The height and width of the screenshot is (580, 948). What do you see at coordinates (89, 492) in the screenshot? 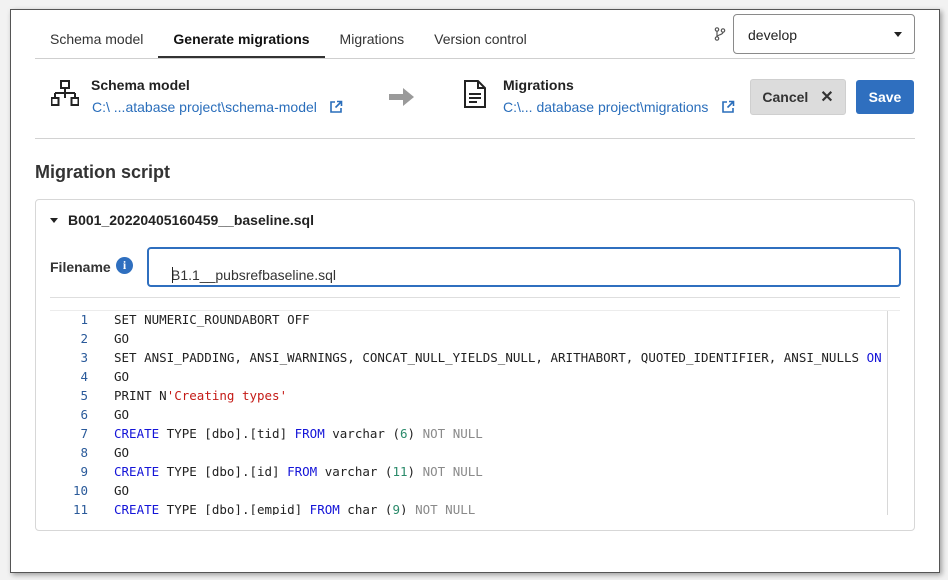
I see `code-line: 10 GO` at bounding box center [89, 492].